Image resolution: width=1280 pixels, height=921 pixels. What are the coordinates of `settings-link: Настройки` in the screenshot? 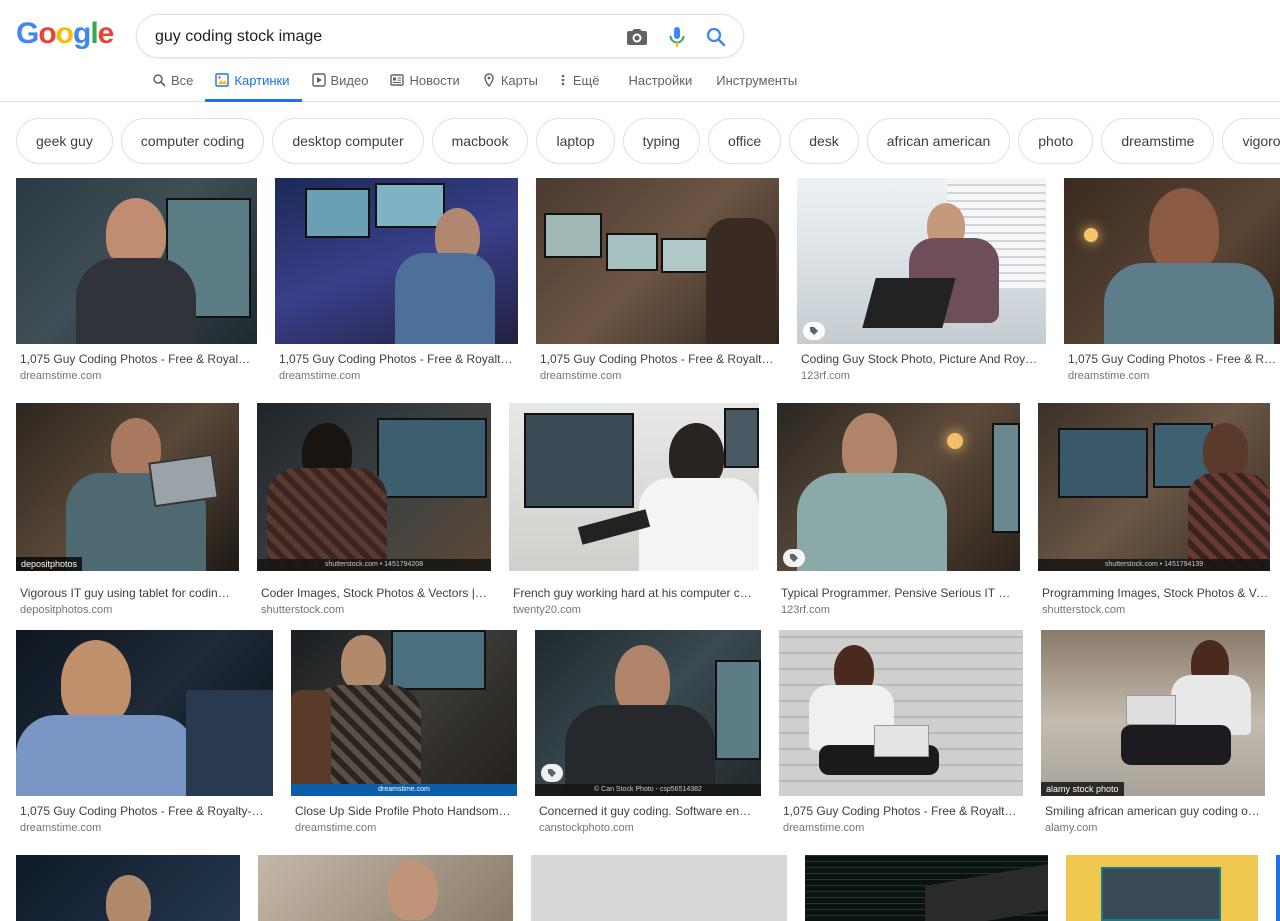 It's located at (660, 80).